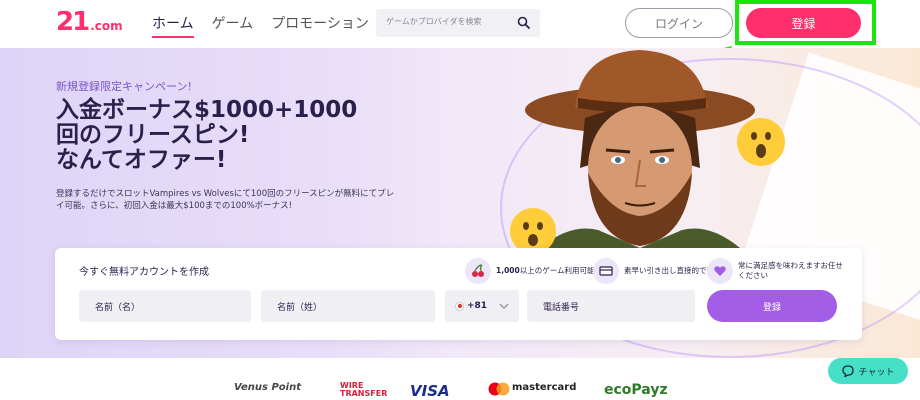 This screenshot has height=400, width=920. What do you see at coordinates (153, 135) in the screenshot?
I see `headline-line-2: 回のフリースピン!` at bounding box center [153, 135].